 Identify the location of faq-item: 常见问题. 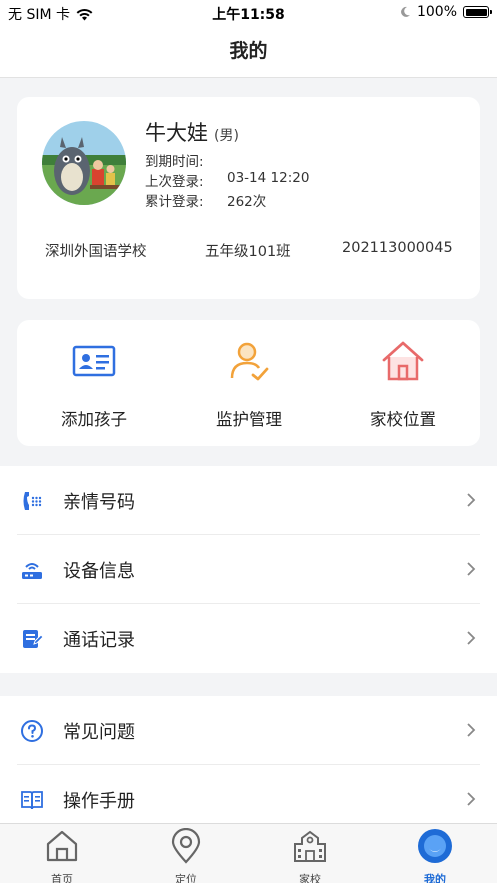
(248, 730).